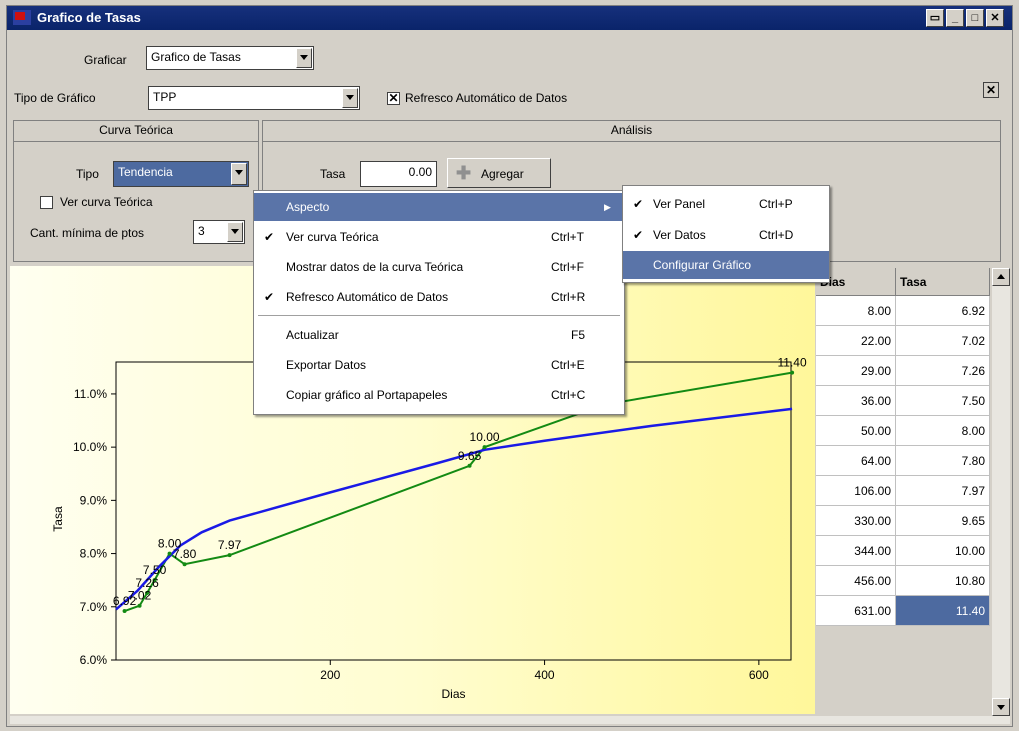 Image resolution: width=1019 pixels, height=731 pixels. What do you see at coordinates (398, 174) in the screenshot?
I see `tasa-input: 0.00` at bounding box center [398, 174].